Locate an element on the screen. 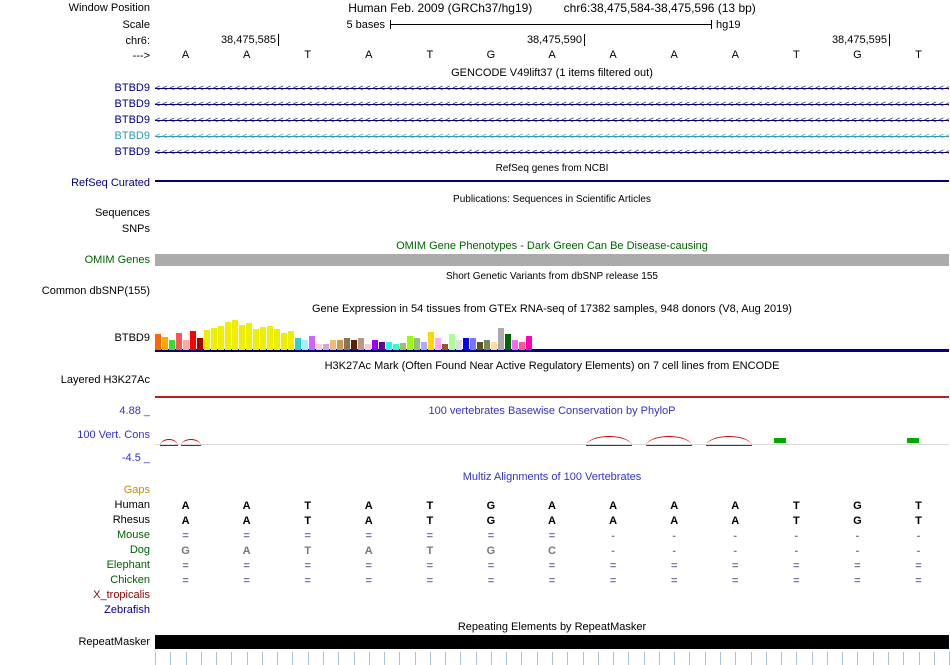 Image resolution: width=950 pixels, height=665 pixels. refseq-gene-bar is located at coordinates (552, 181).